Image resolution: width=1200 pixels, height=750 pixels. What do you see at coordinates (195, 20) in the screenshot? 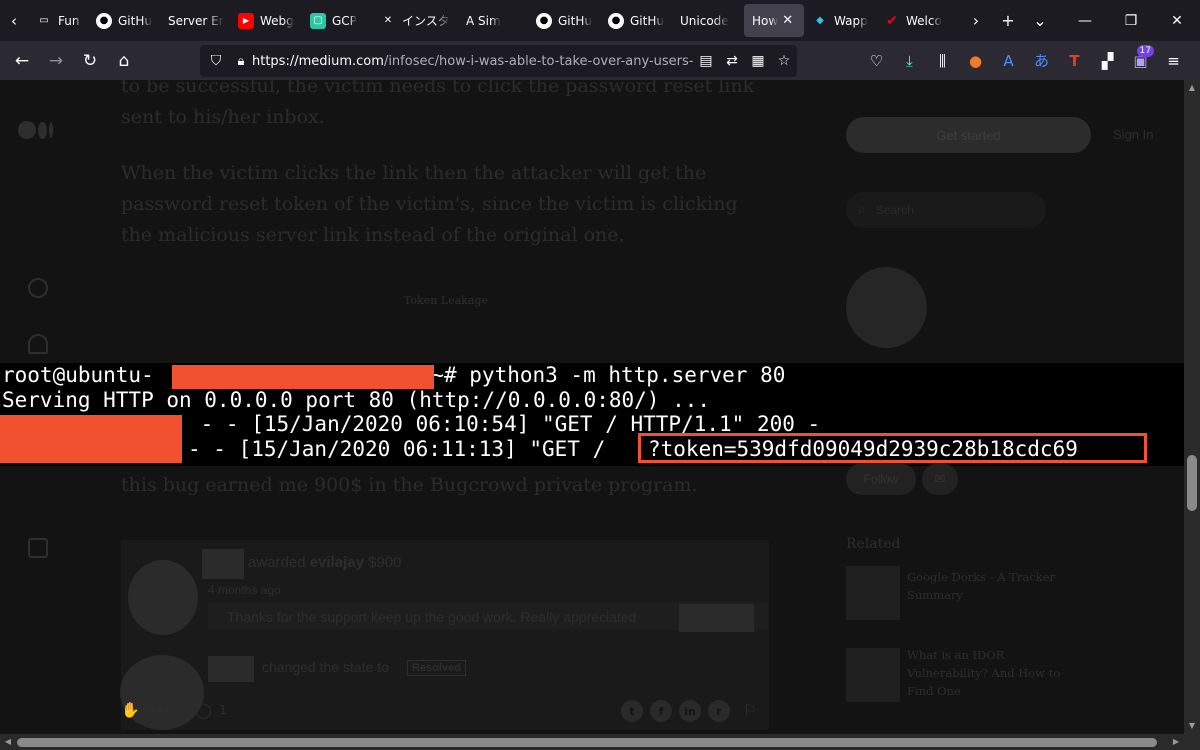
I see `tab-2: Server Erro` at bounding box center [195, 20].